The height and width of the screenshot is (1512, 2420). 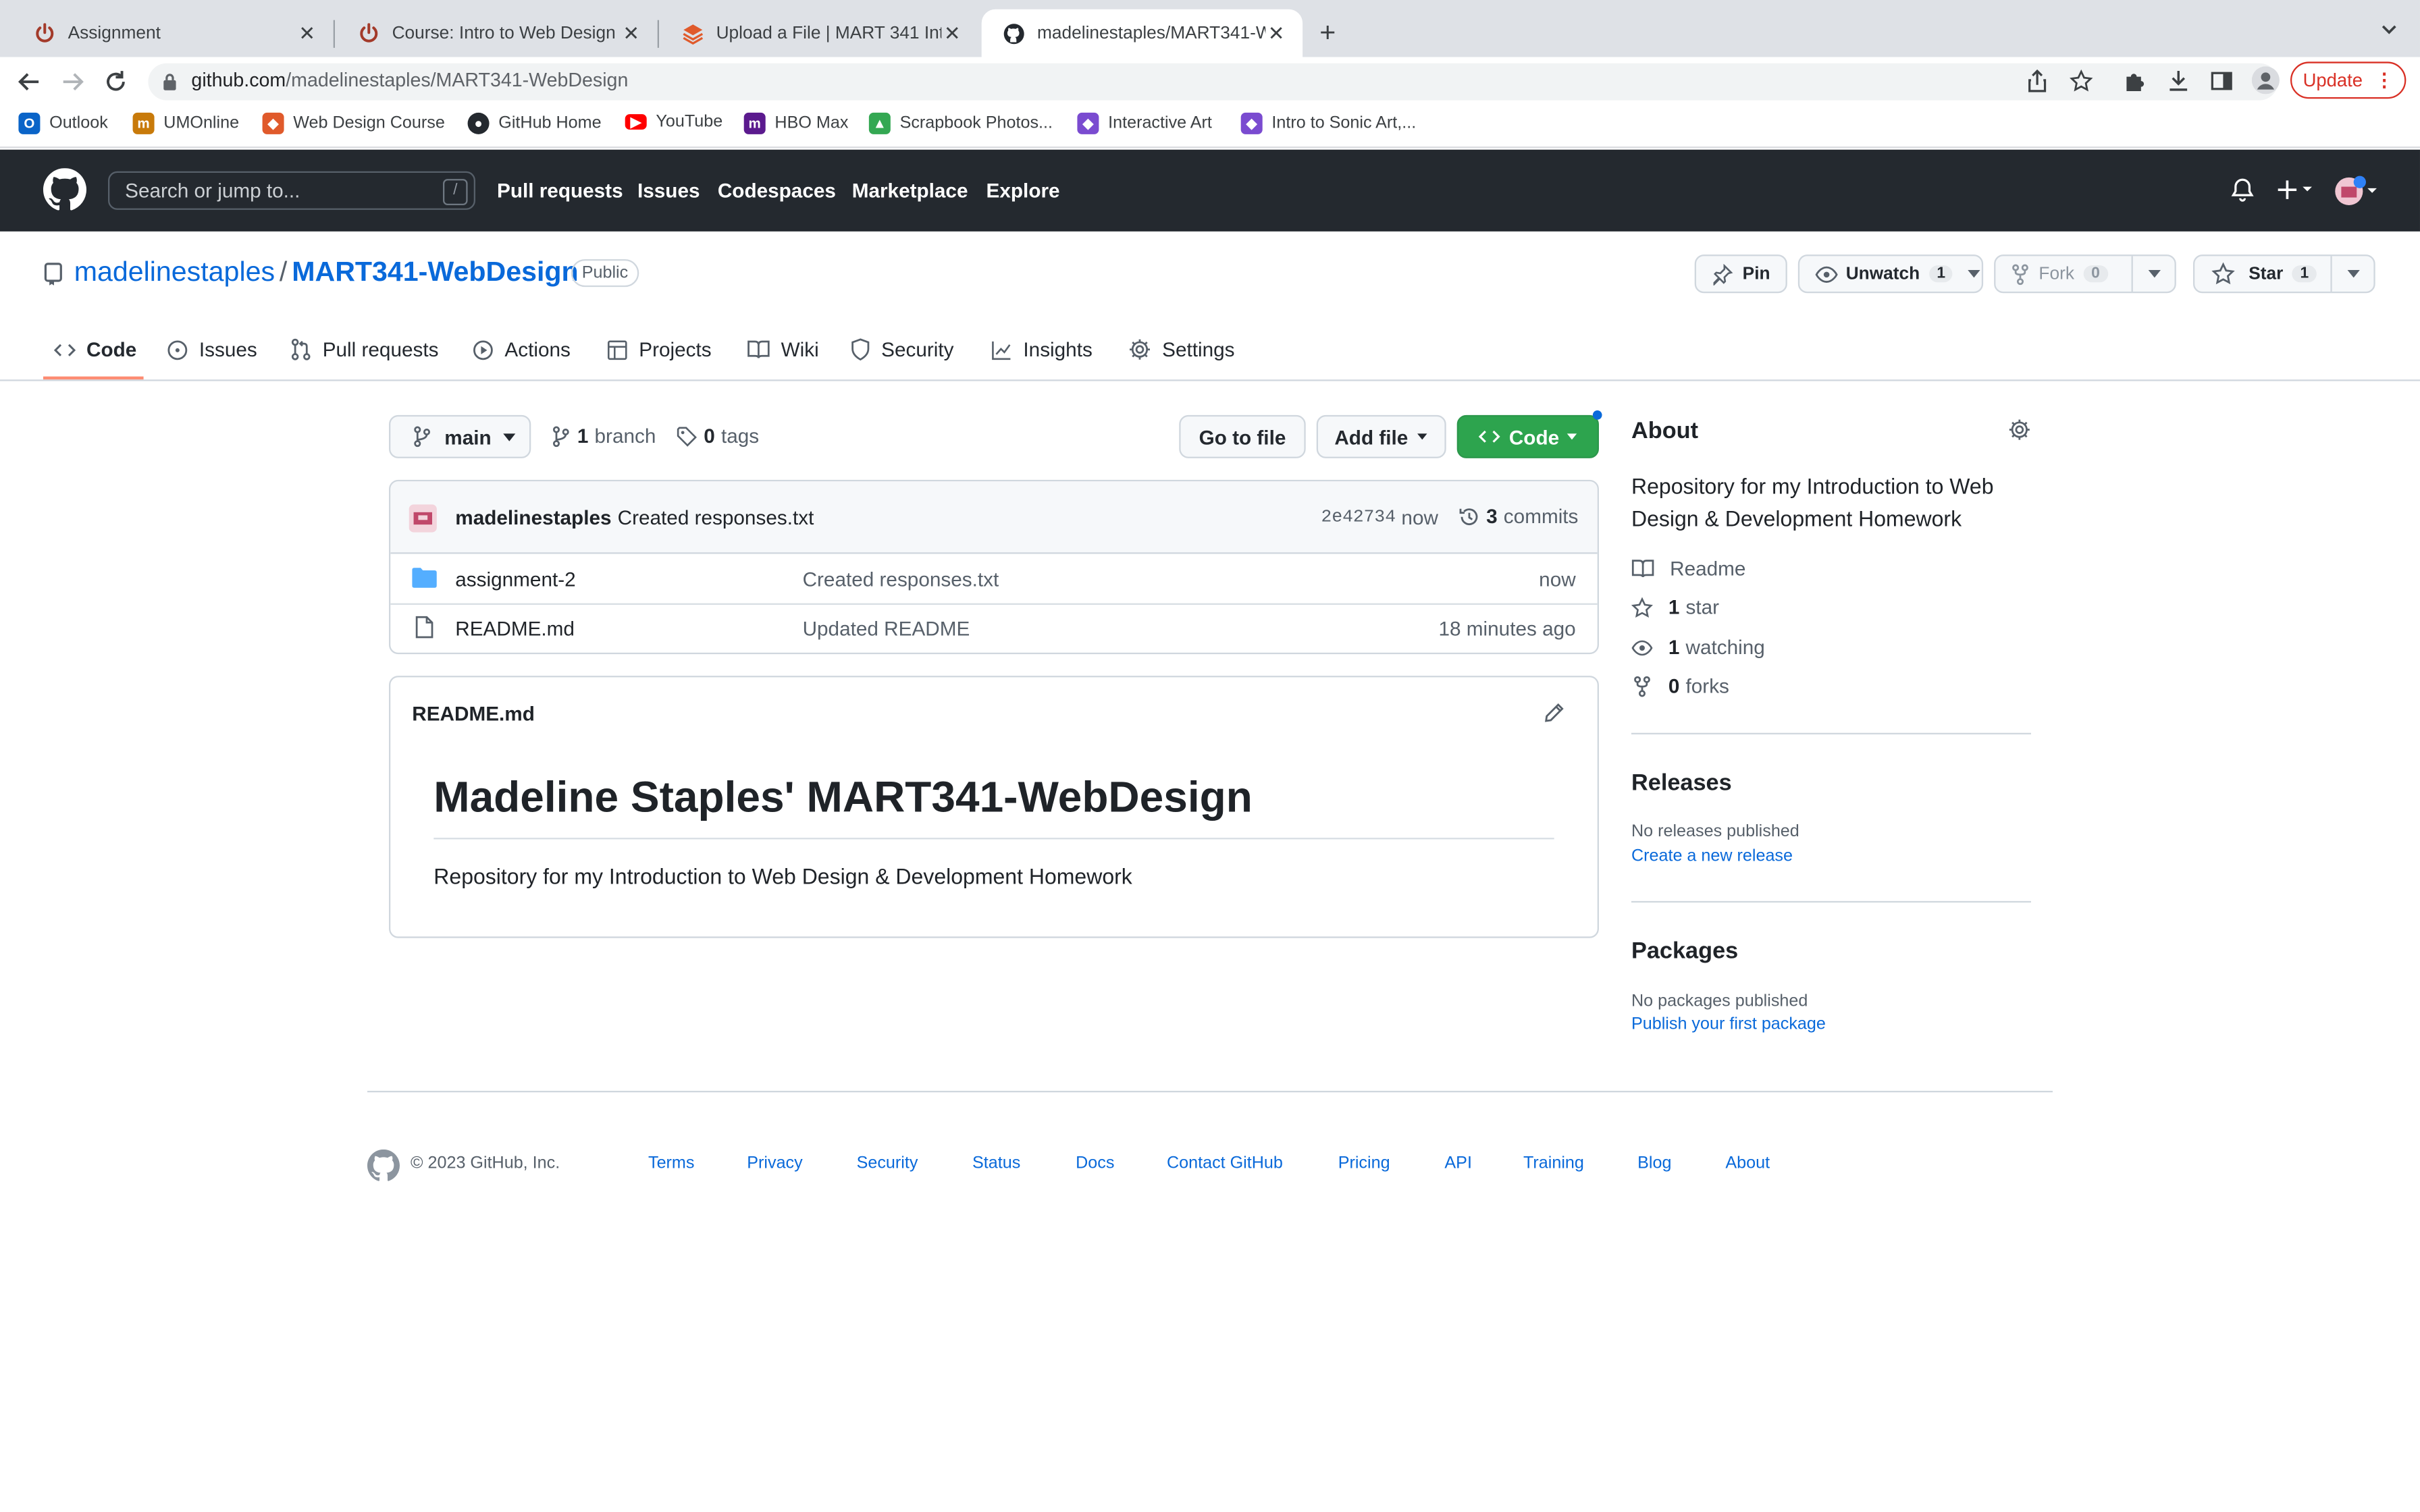 I want to click on tab-wiki: Wiki, so click(x=783, y=349).